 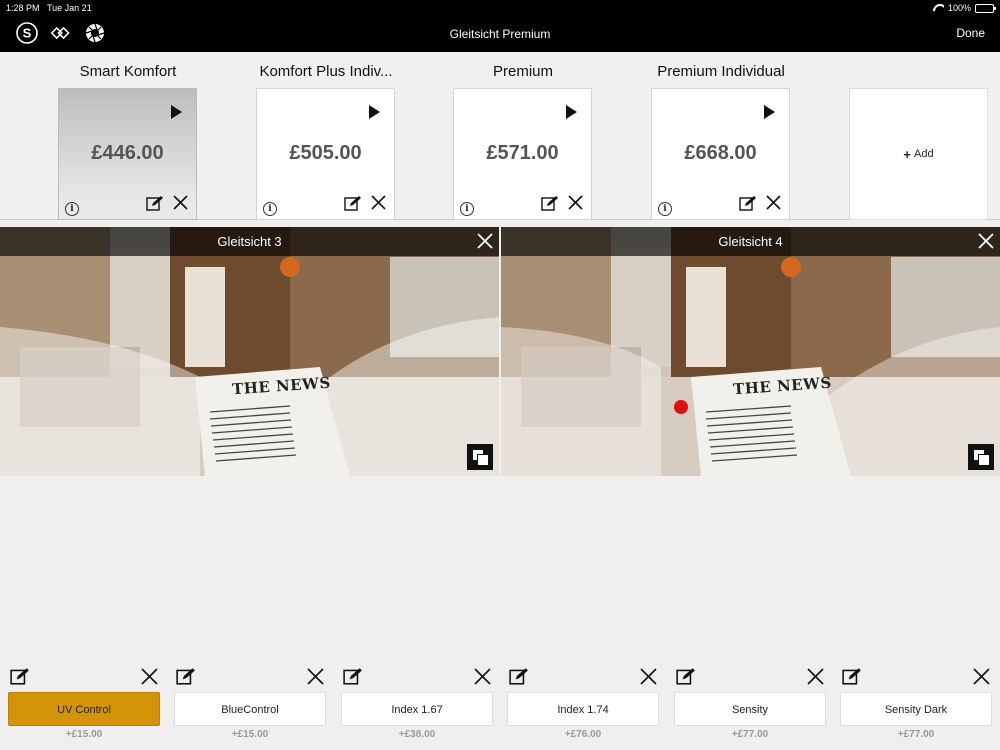 I want to click on option-sensity-dark: Sensity Dark +£77.00, so click(x=916, y=702).